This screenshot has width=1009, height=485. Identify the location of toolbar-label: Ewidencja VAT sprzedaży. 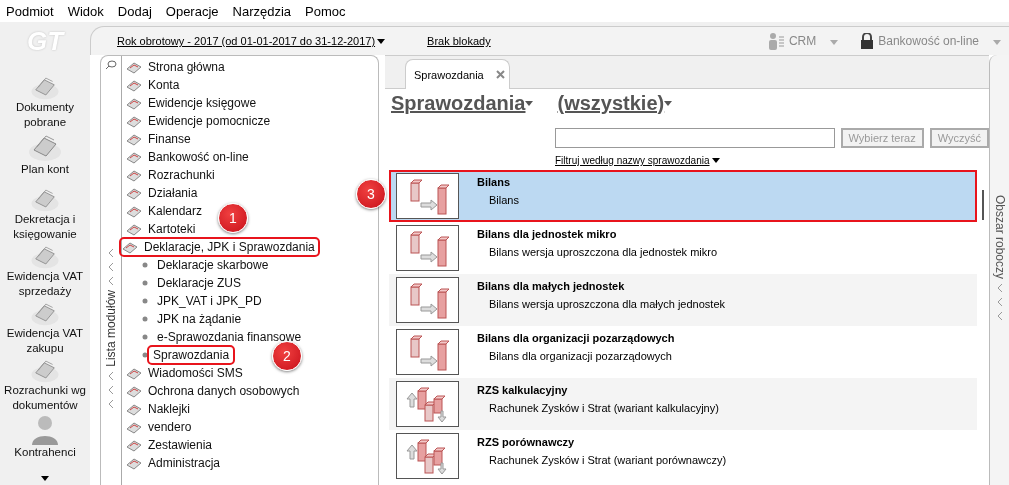
(45, 283).